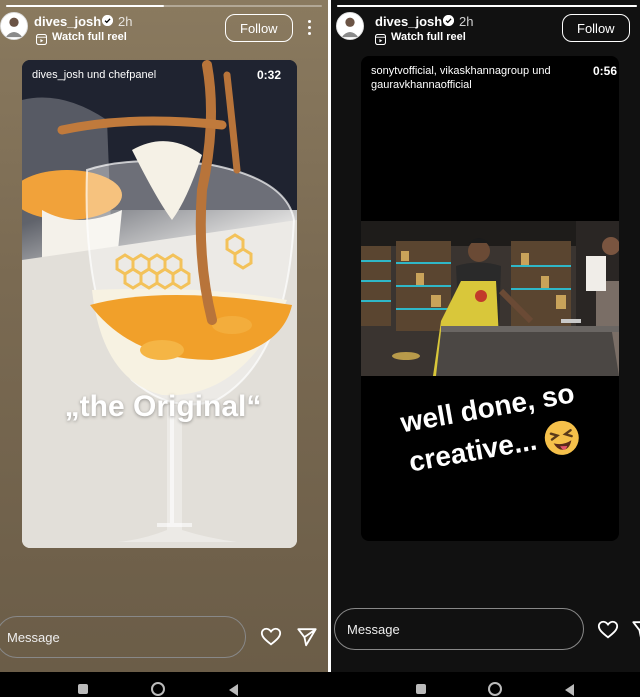  I want to click on system-navigation-bar, so click(320, 684).